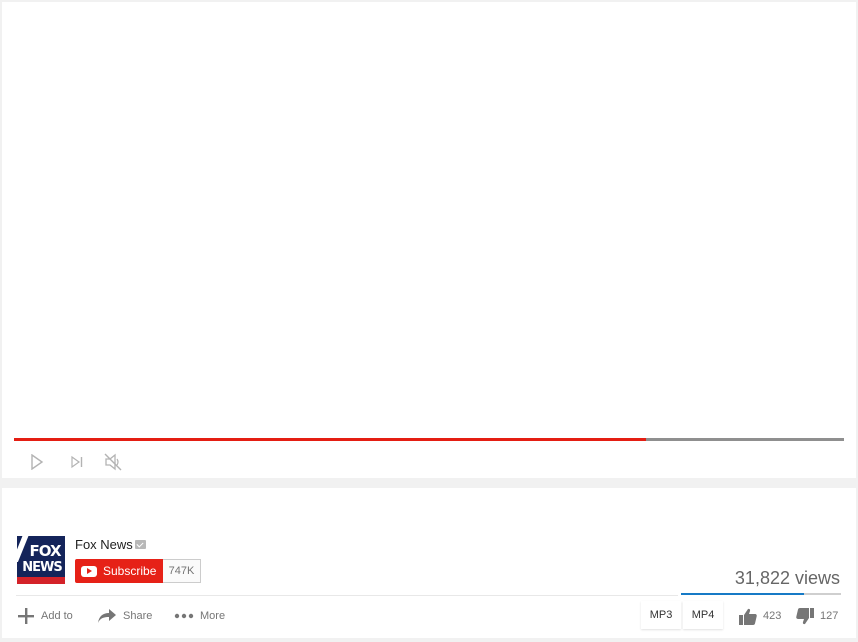 The height and width of the screenshot is (642, 858). Describe the element at coordinates (829, 616) in the screenshot. I see `dislike-count: 127` at that location.